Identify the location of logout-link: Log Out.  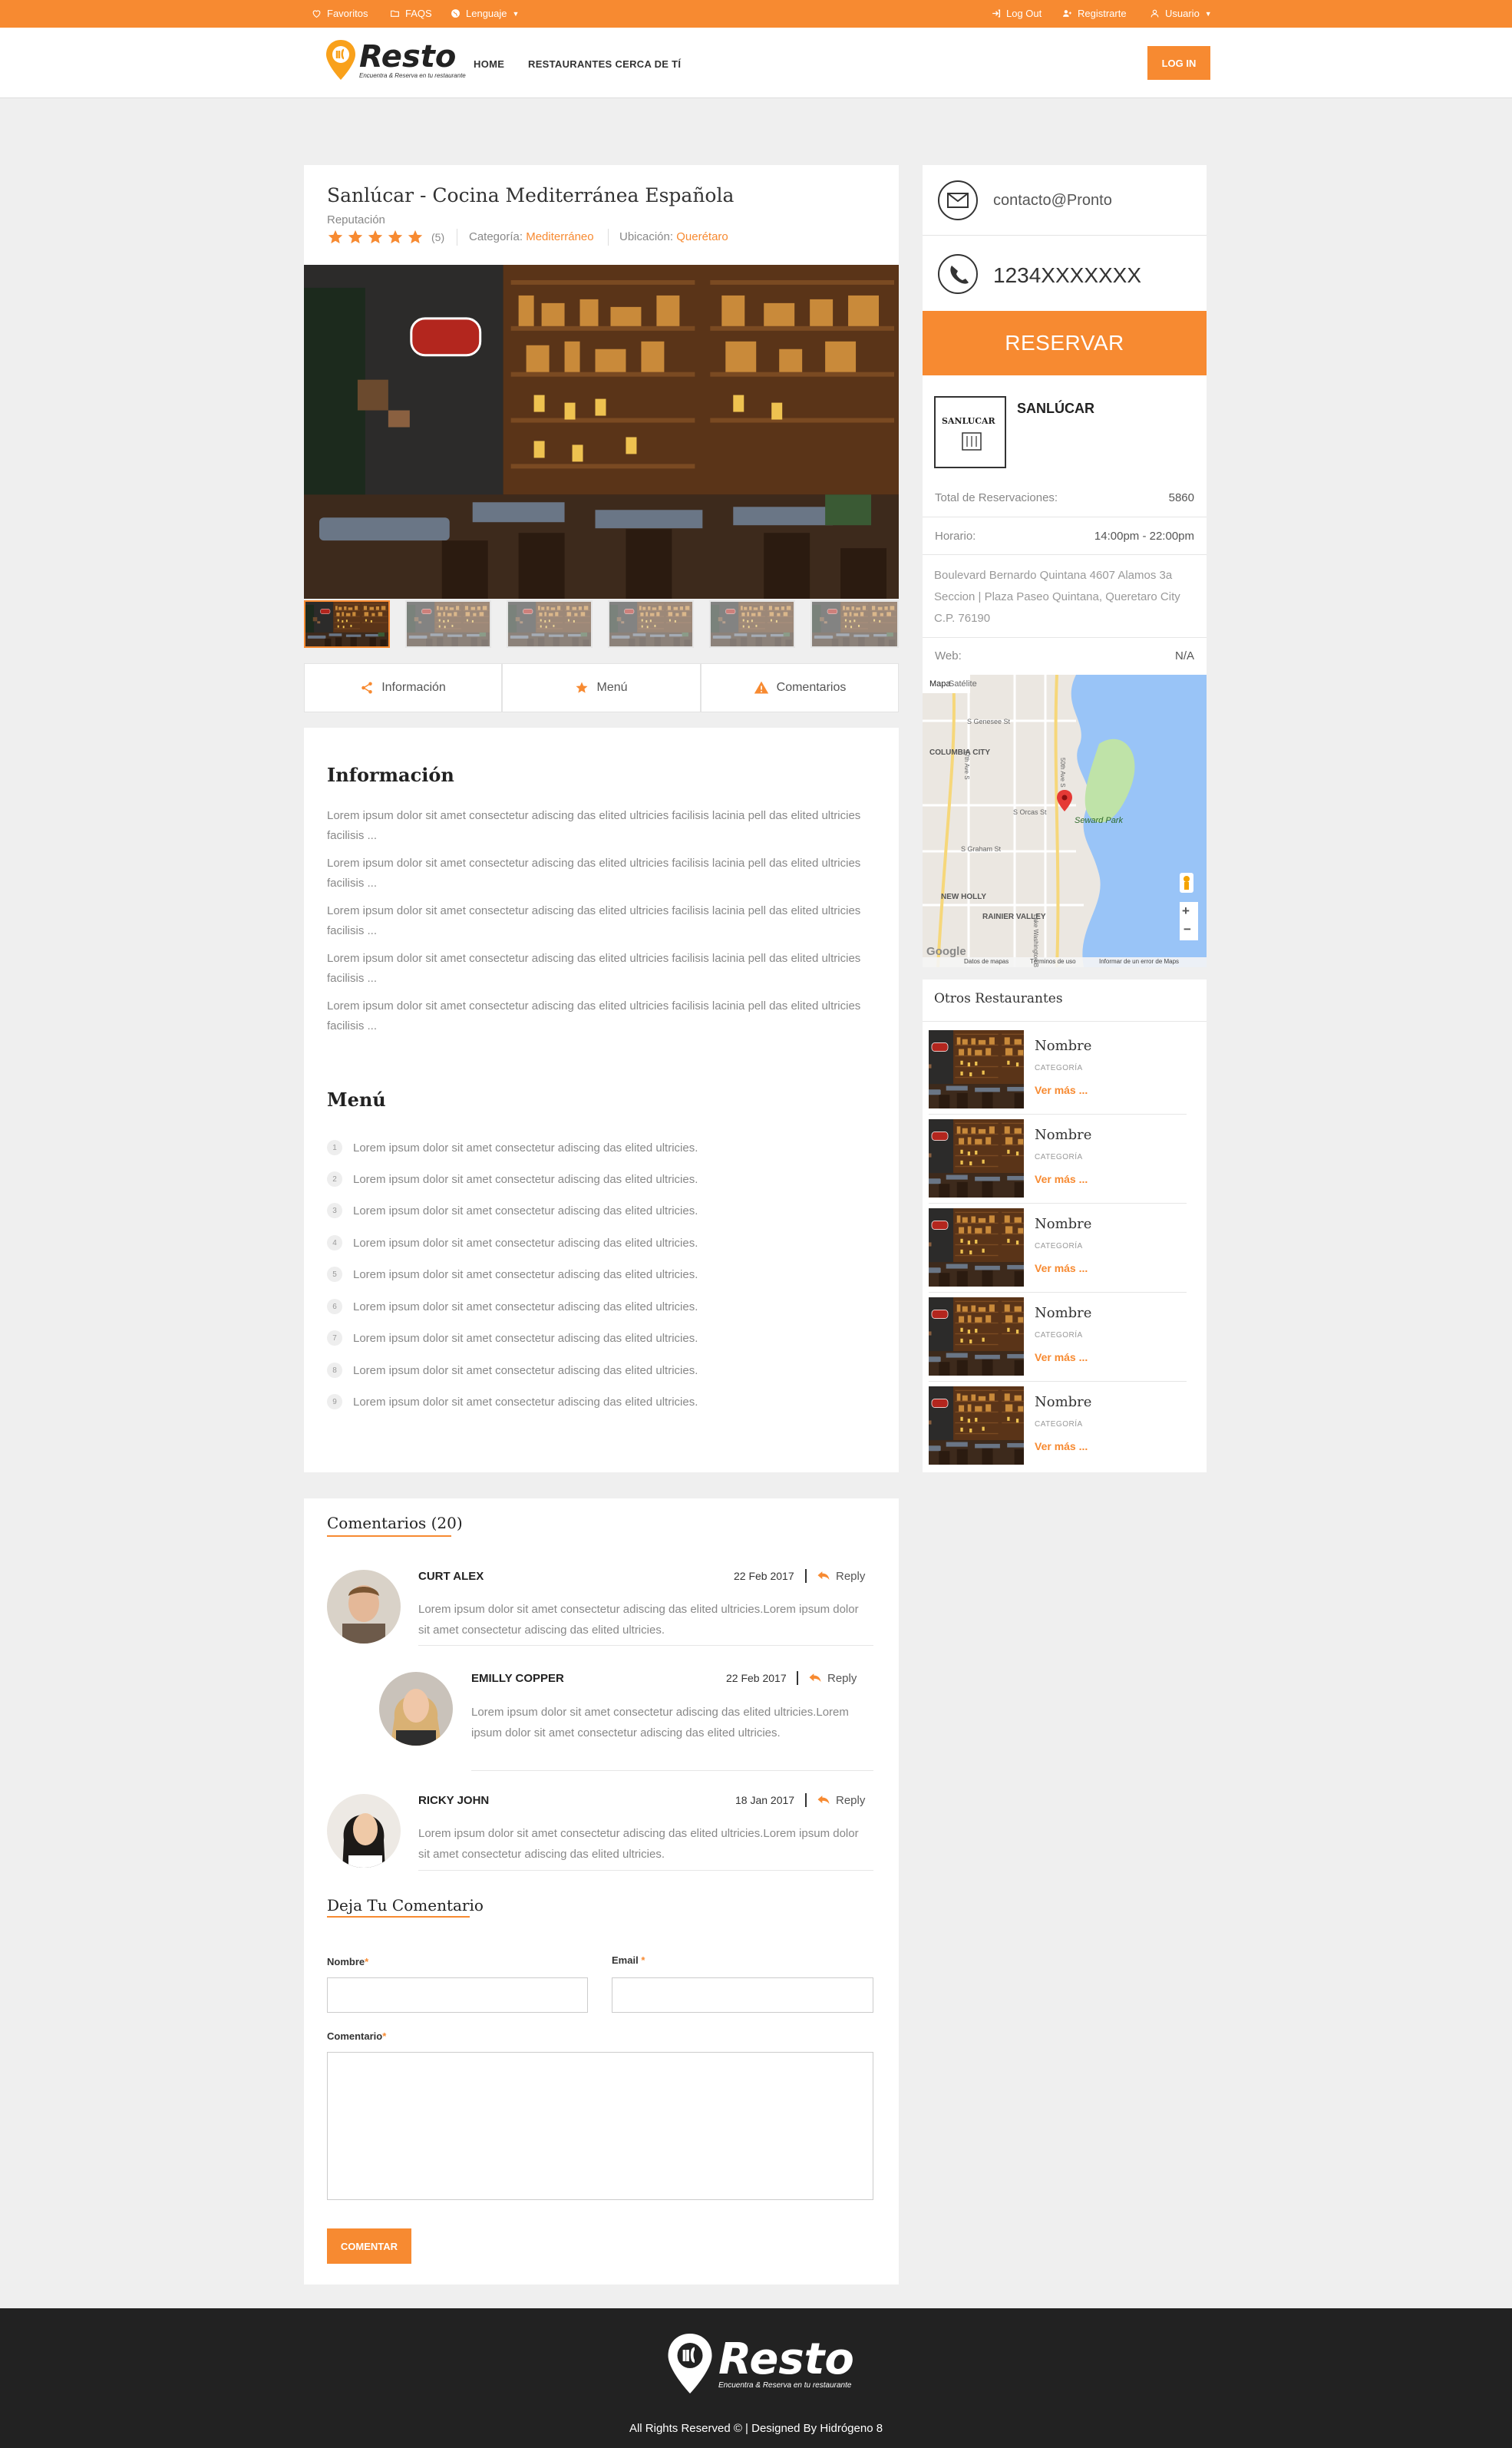
(1017, 13).